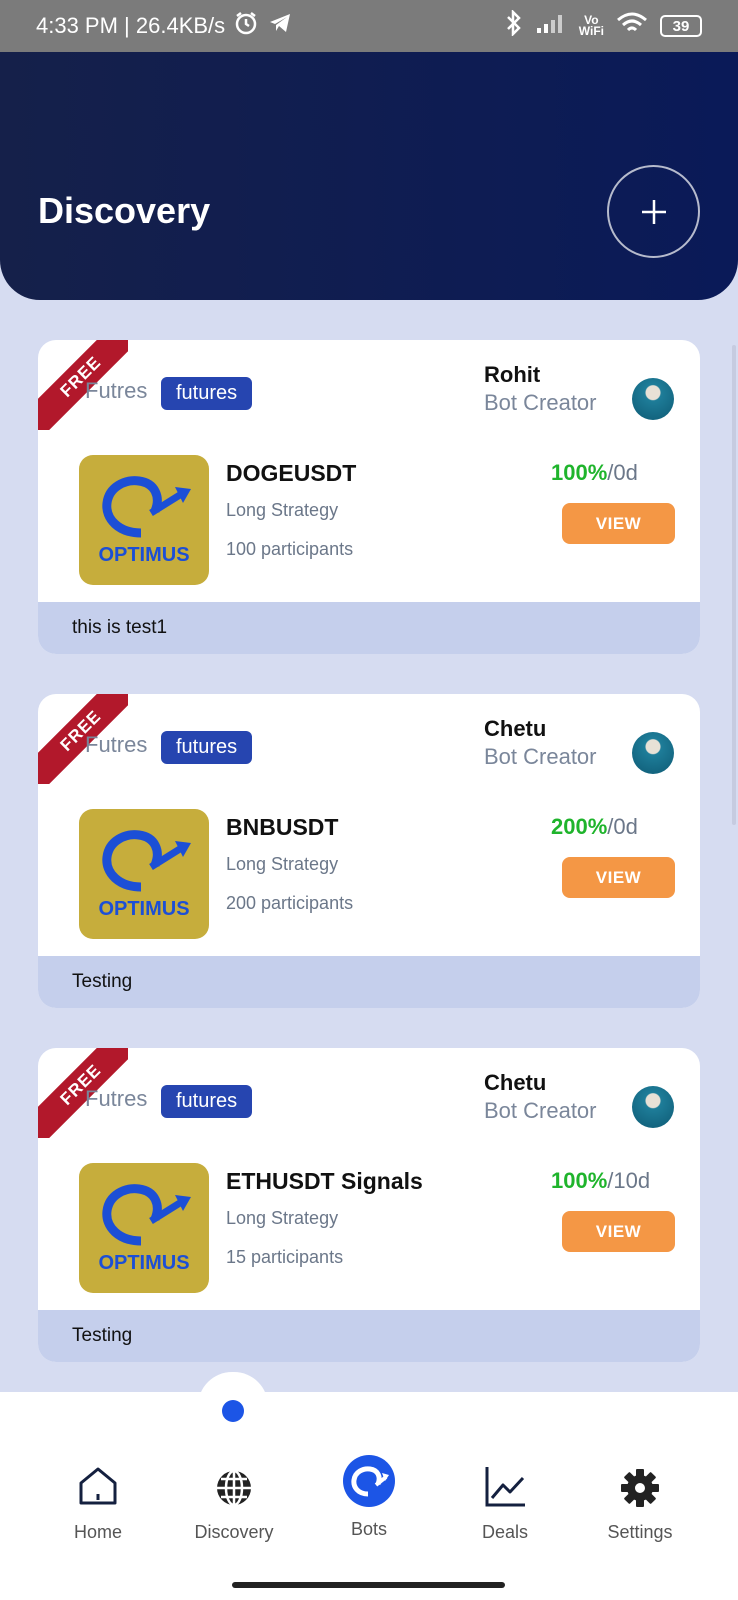 The height and width of the screenshot is (1600, 738). What do you see at coordinates (632, 26) in the screenshot?
I see `wifi-icon` at bounding box center [632, 26].